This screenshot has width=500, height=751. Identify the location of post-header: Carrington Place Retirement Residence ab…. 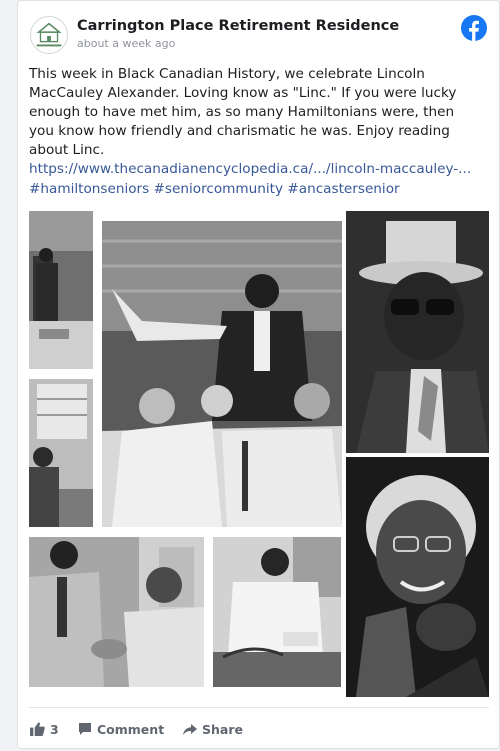
(258, 30).